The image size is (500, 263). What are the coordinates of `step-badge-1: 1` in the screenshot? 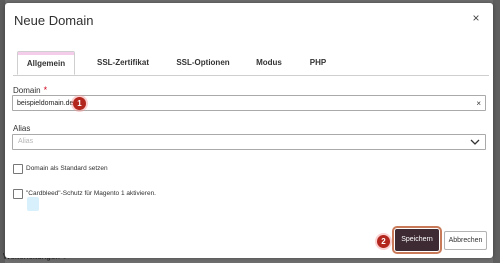 It's located at (79, 103).